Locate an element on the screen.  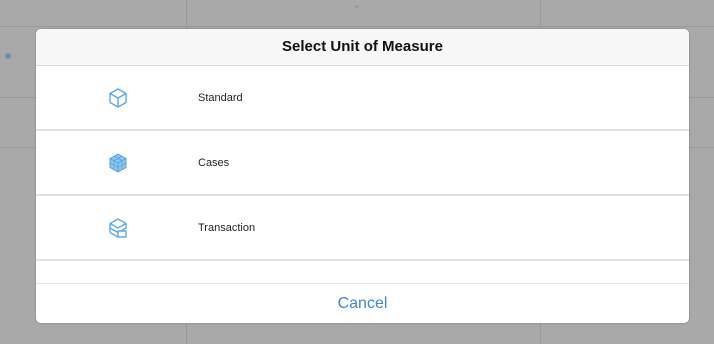
cancel-button: Cancel is located at coordinates (362, 303).